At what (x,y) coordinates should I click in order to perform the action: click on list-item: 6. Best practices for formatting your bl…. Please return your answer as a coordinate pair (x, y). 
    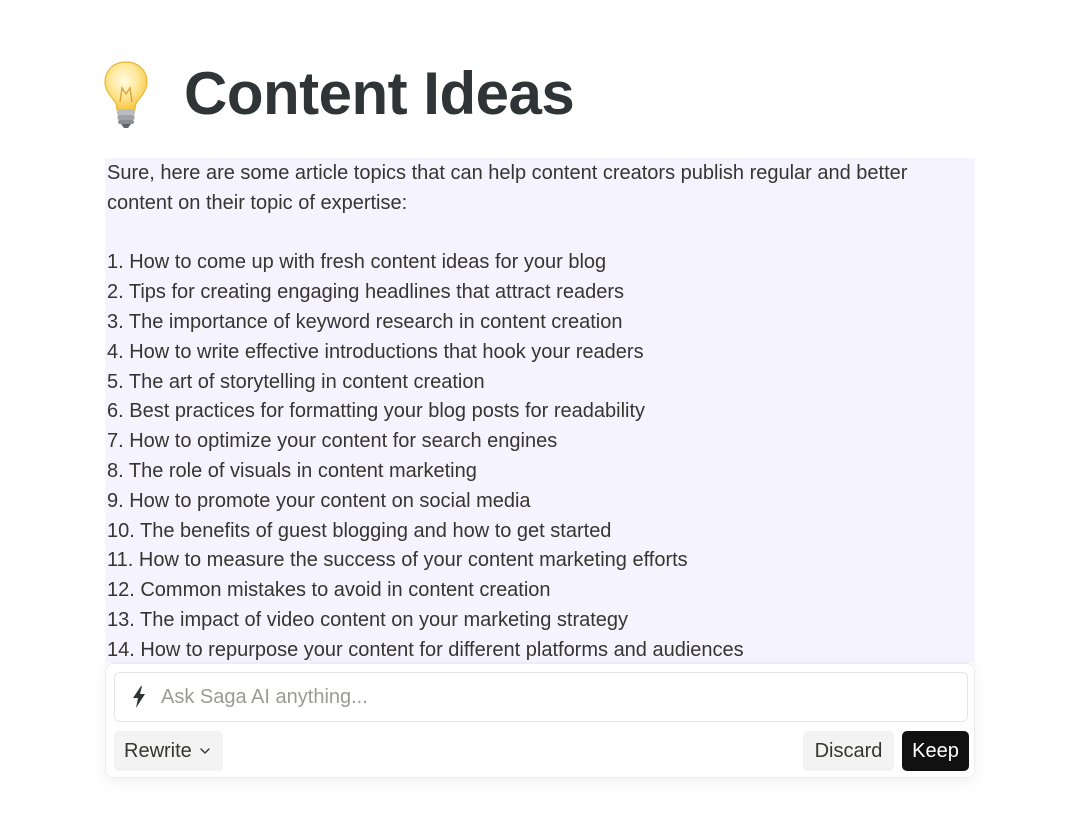
    Looking at the image, I should click on (376, 411).